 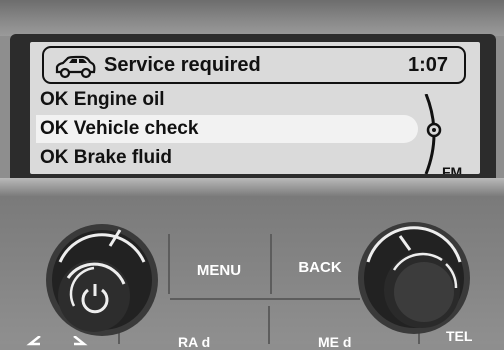 What do you see at coordinates (433, 134) in the screenshot?
I see `scroll-indicator` at bounding box center [433, 134].